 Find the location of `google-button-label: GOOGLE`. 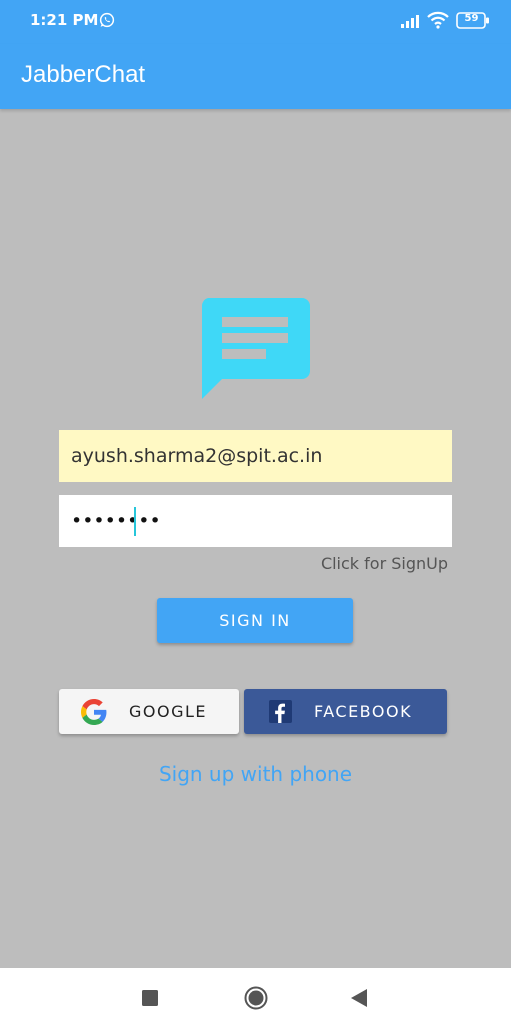

google-button-label: GOOGLE is located at coordinates (168, 711).